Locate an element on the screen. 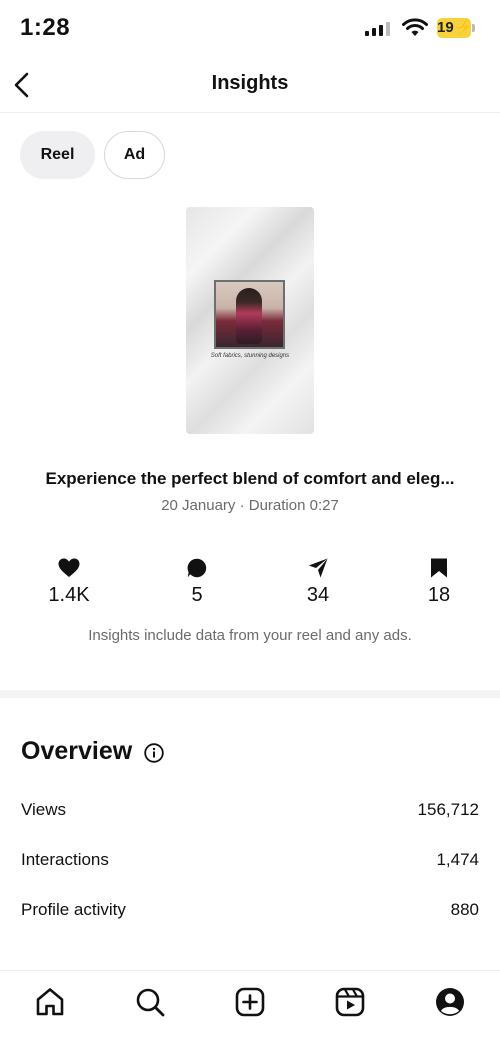 The height and width of the screenshot is (1050, 500). overview-row-profile-activity: Profile activity 880 is located at coordinates (250, 912).